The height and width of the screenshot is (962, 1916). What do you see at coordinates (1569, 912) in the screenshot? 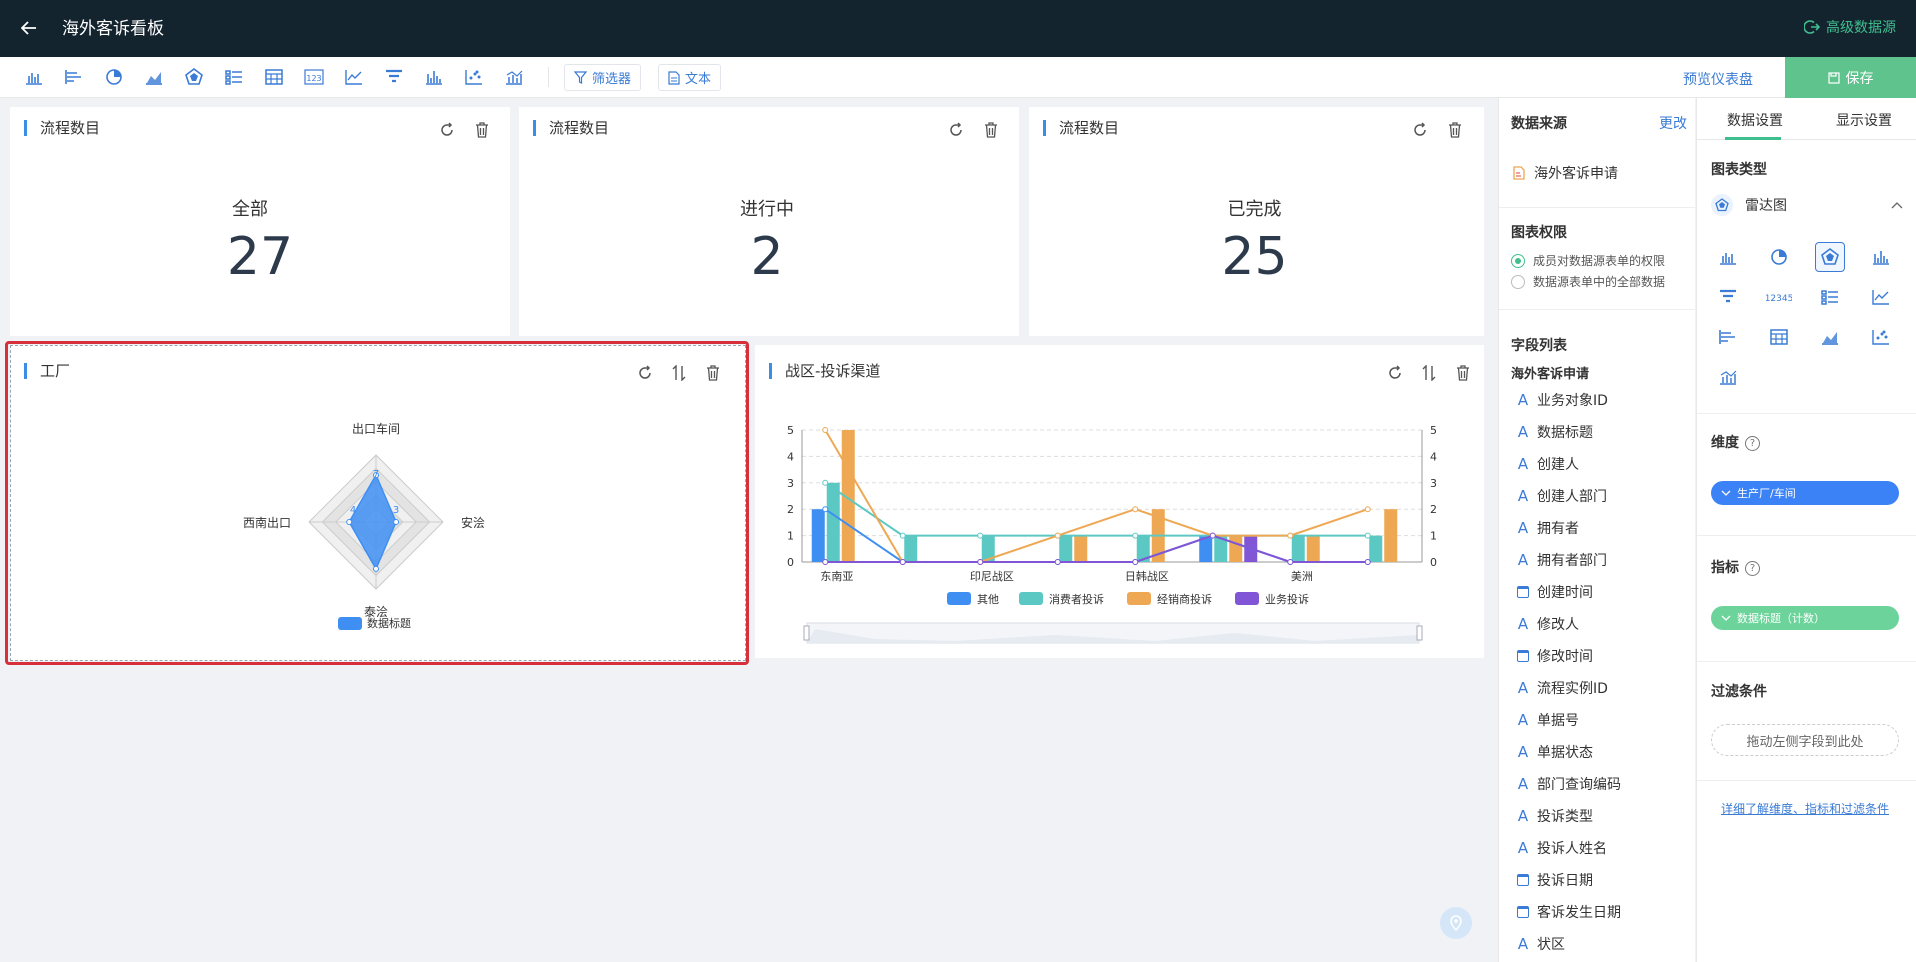
I see `field-item: 客诉发生日期` at bounding box center [1569, 912].